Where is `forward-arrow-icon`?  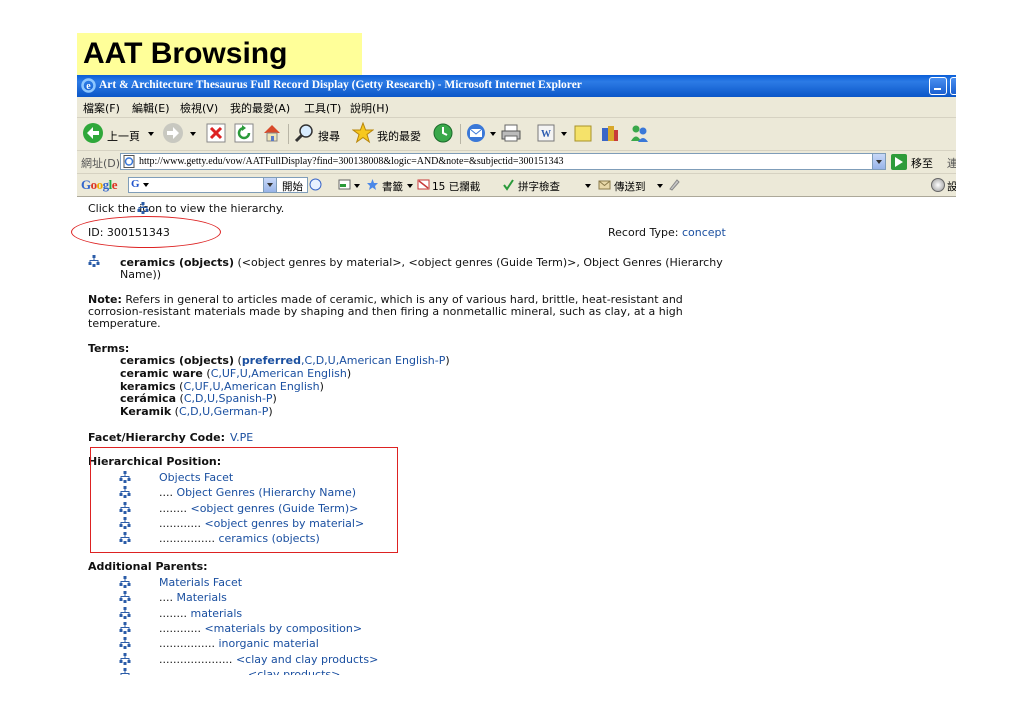 forward-arrow-icon is located at coordinates (173, 133).